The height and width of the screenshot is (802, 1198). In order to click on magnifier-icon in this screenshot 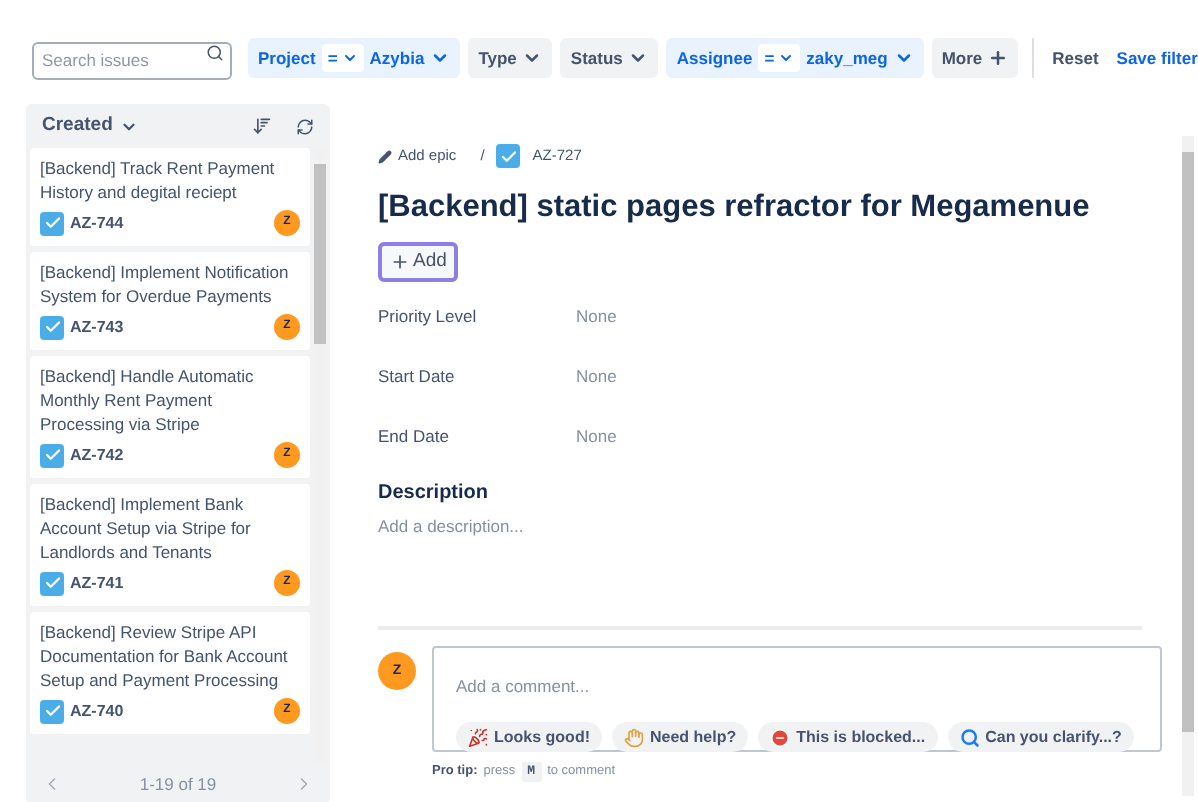, I will do `click(969, 737)`.